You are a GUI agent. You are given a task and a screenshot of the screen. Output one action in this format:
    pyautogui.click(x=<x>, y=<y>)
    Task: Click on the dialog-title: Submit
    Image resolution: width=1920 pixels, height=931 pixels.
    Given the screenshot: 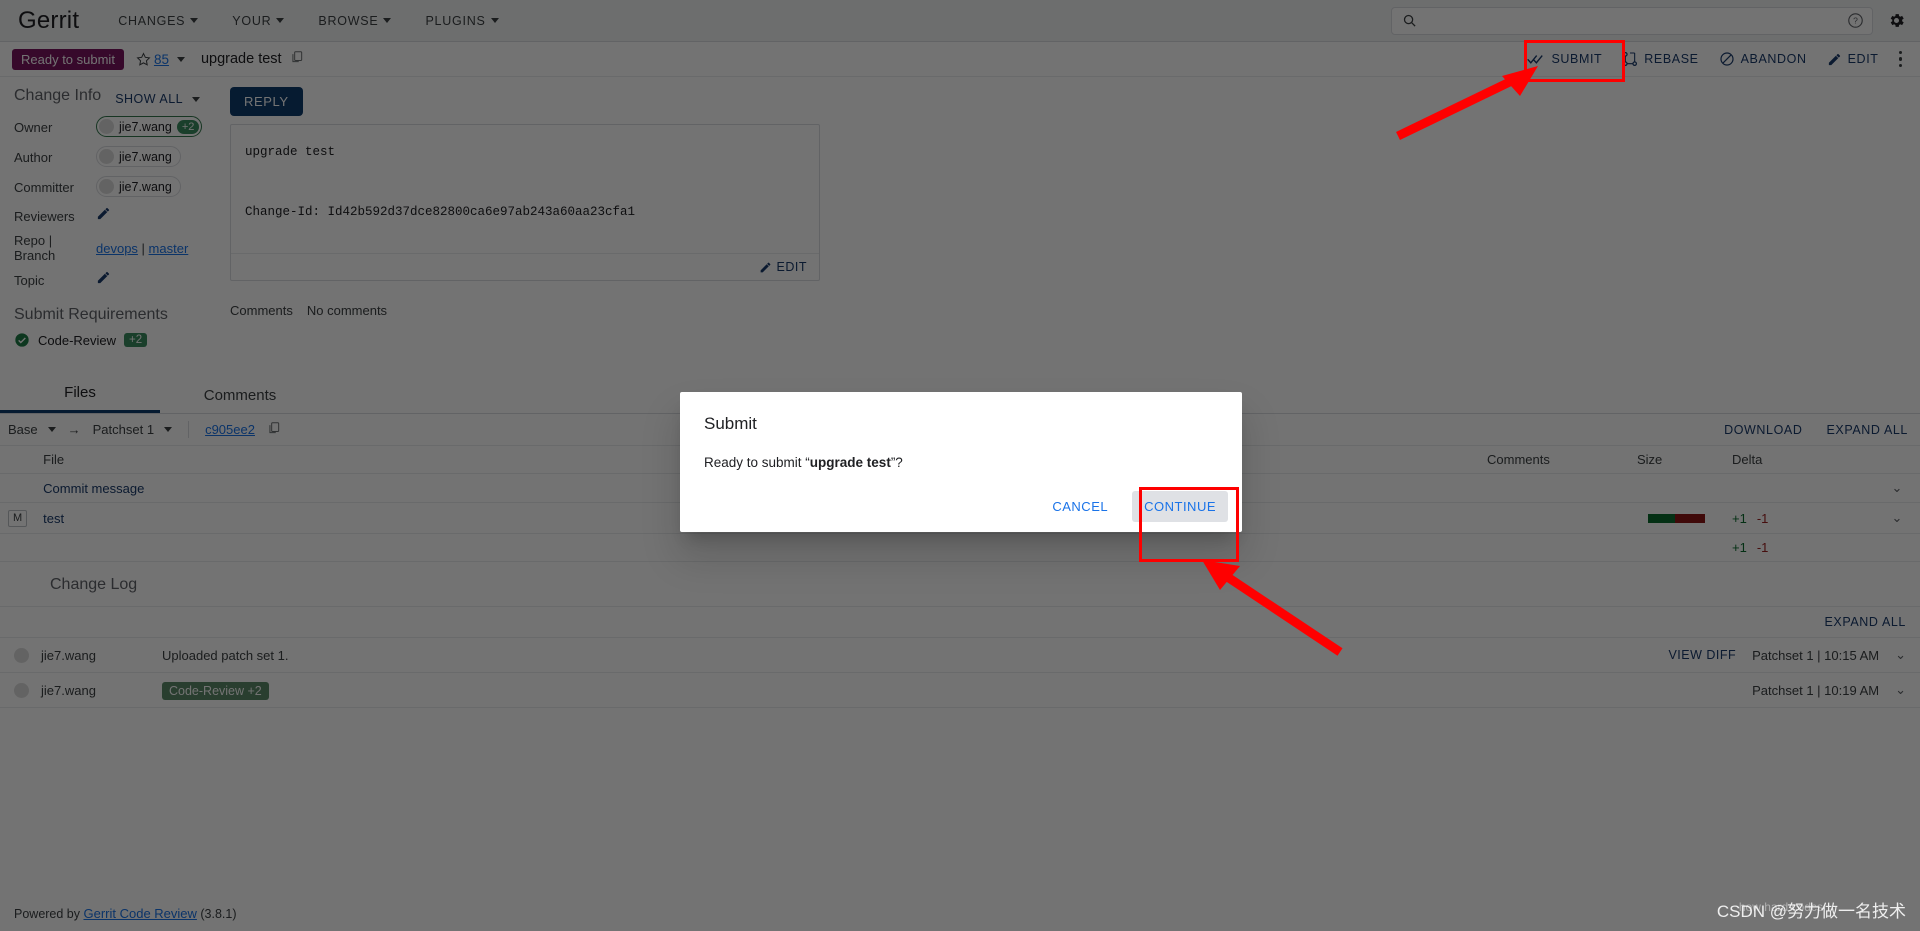 What is the action you would take?
    pyautogui.click(x=730, y=423)
    